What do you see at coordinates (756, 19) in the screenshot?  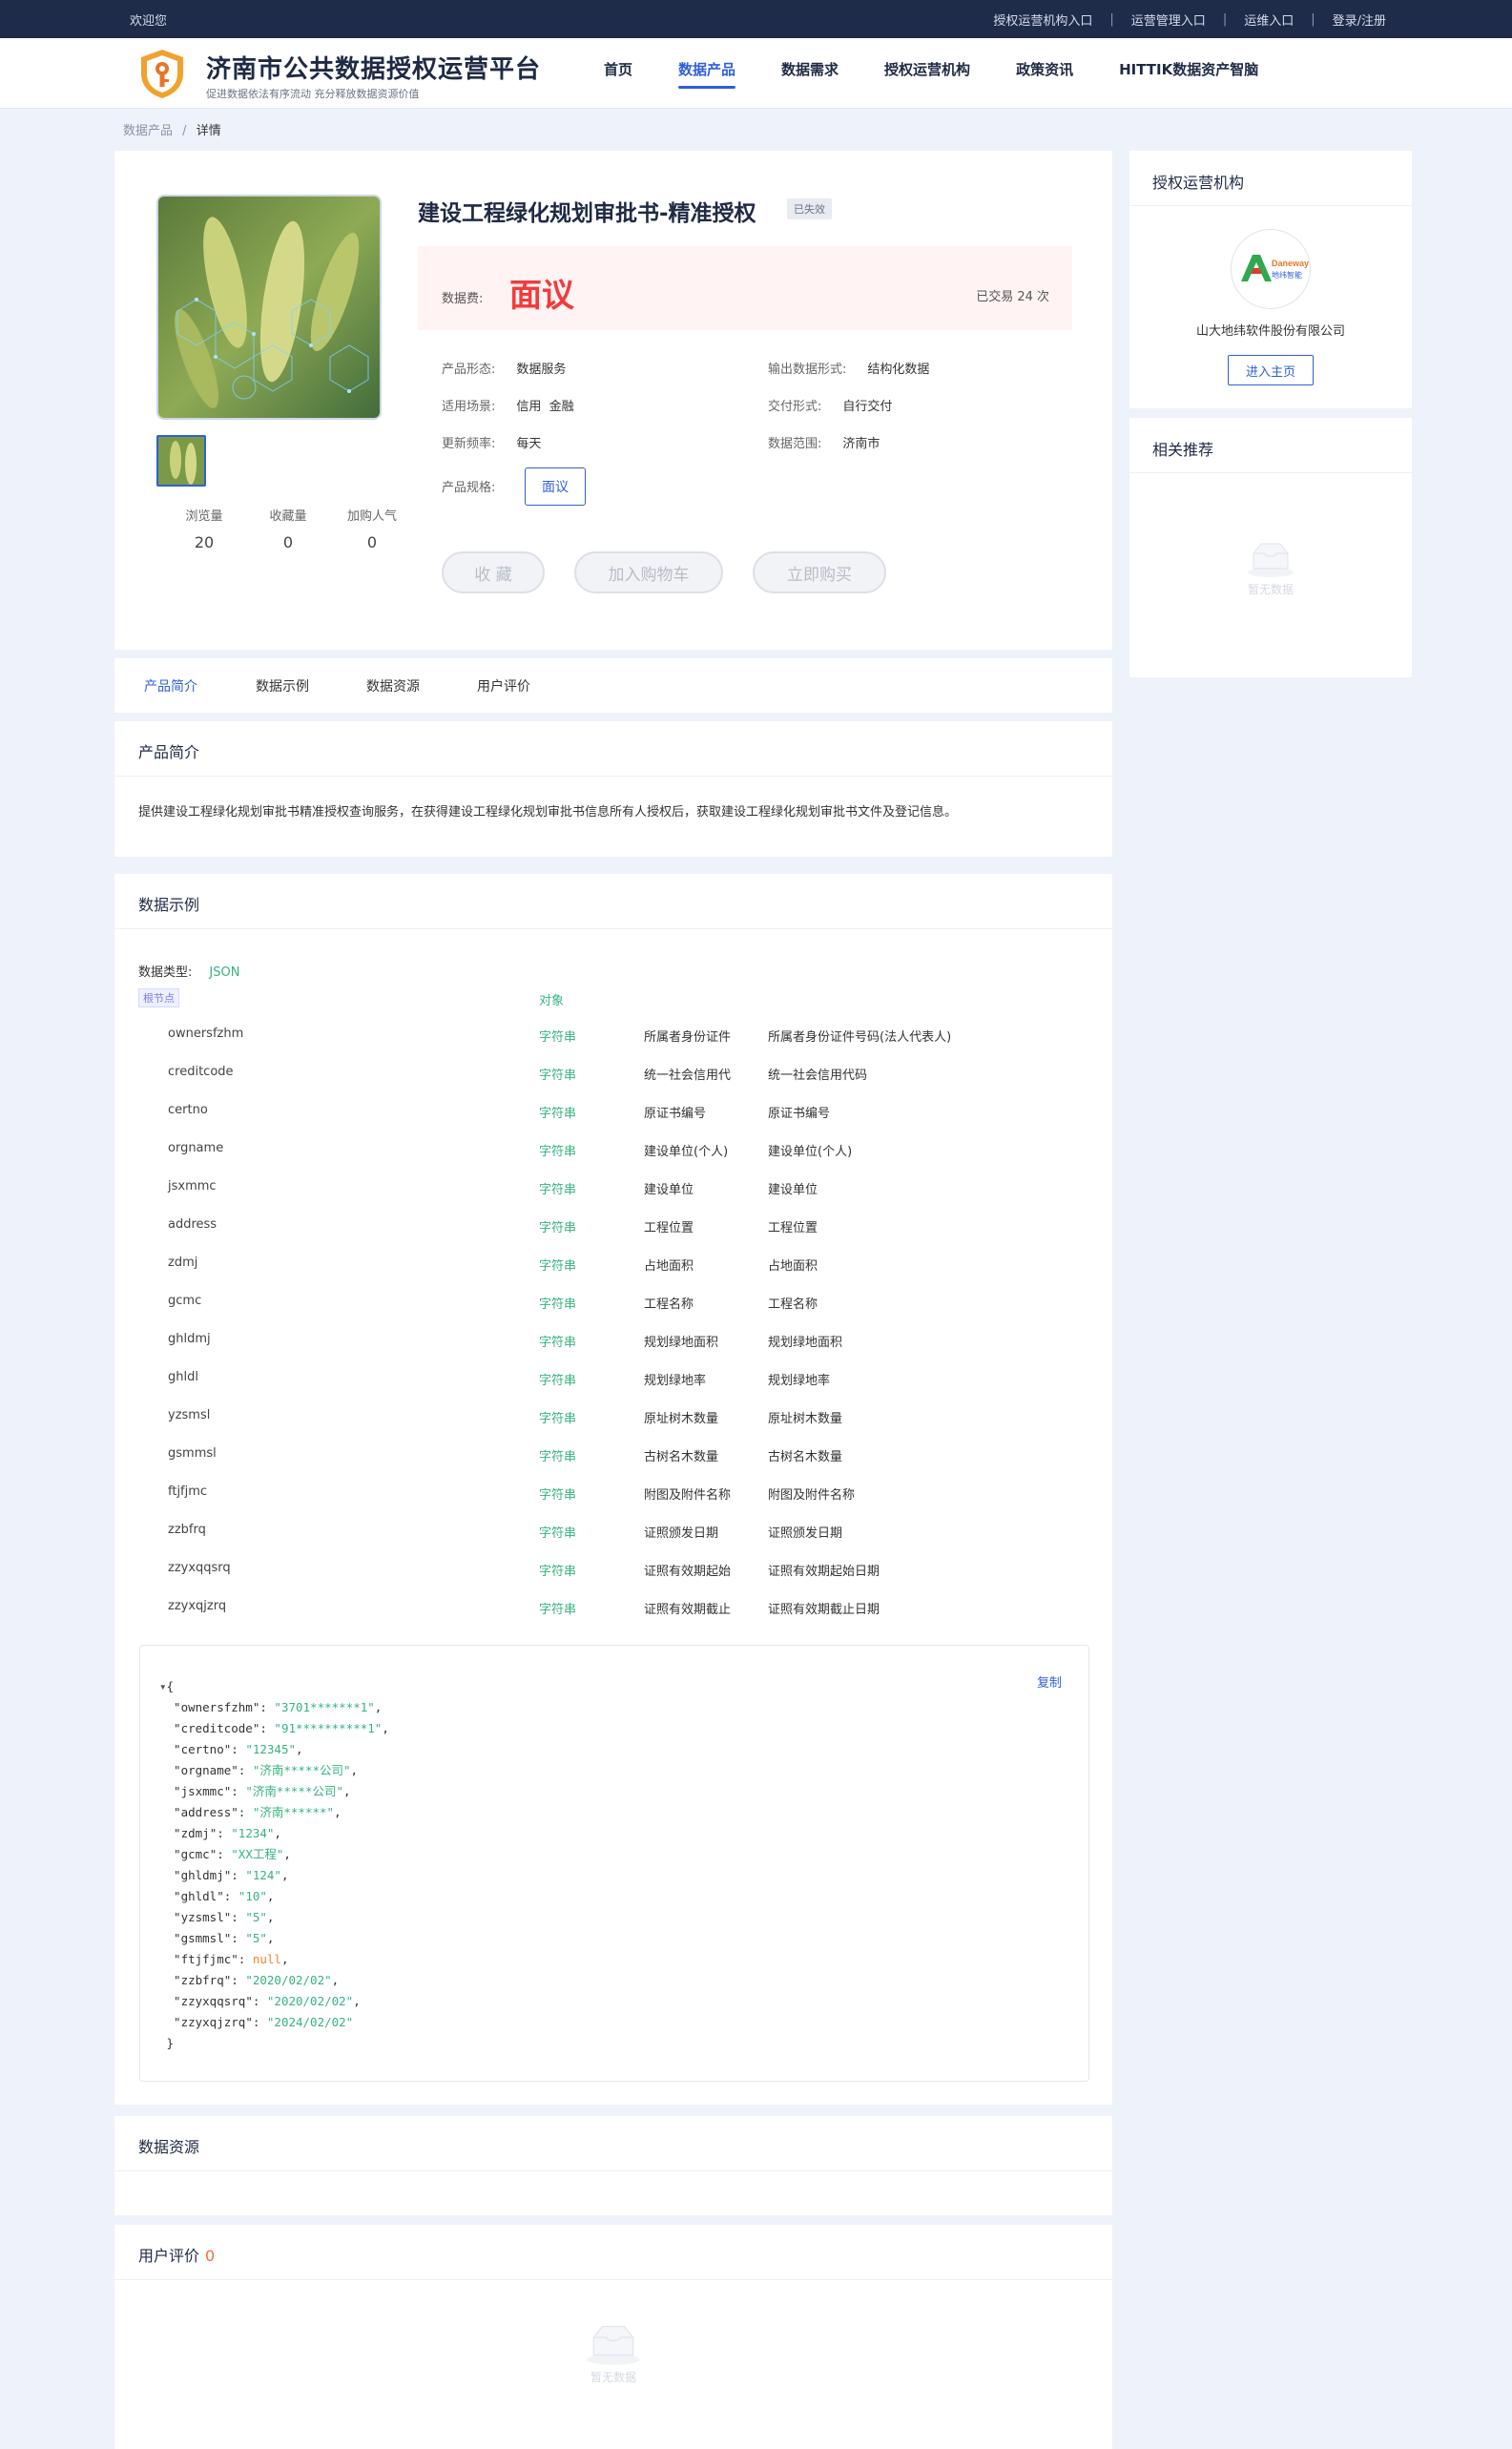 I see `top-bar: 欢迎您 授权运营机构入口 | 运营管理入口 | 运维入口 | 登录/注册` at bounding box center [756, 19].